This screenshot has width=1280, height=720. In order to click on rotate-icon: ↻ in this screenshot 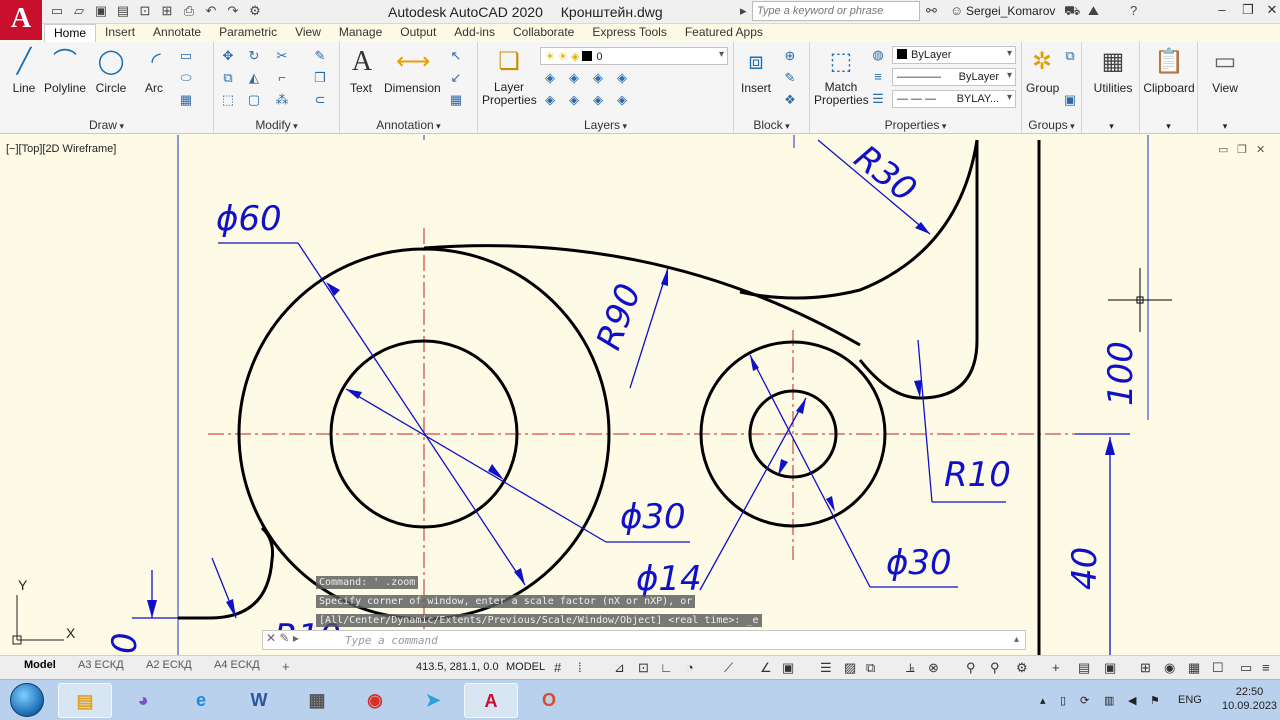, I will do `click(254, 56)`.